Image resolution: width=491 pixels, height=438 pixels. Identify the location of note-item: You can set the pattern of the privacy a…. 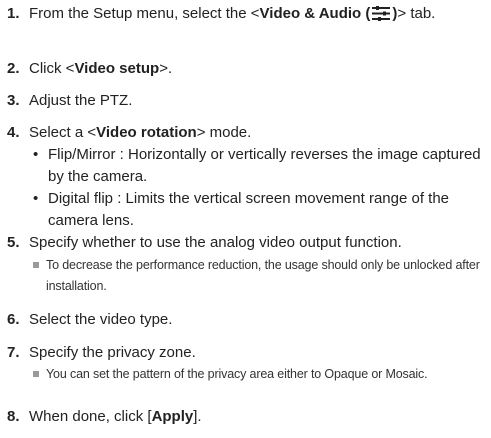
(259, 374).